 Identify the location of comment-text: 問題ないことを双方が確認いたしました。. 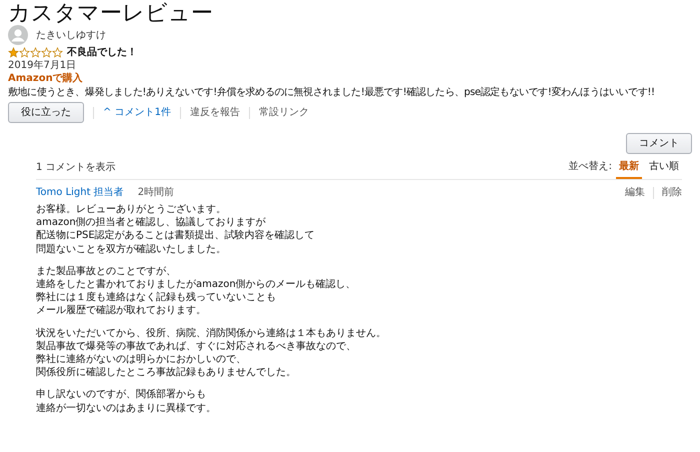
(131, 249).